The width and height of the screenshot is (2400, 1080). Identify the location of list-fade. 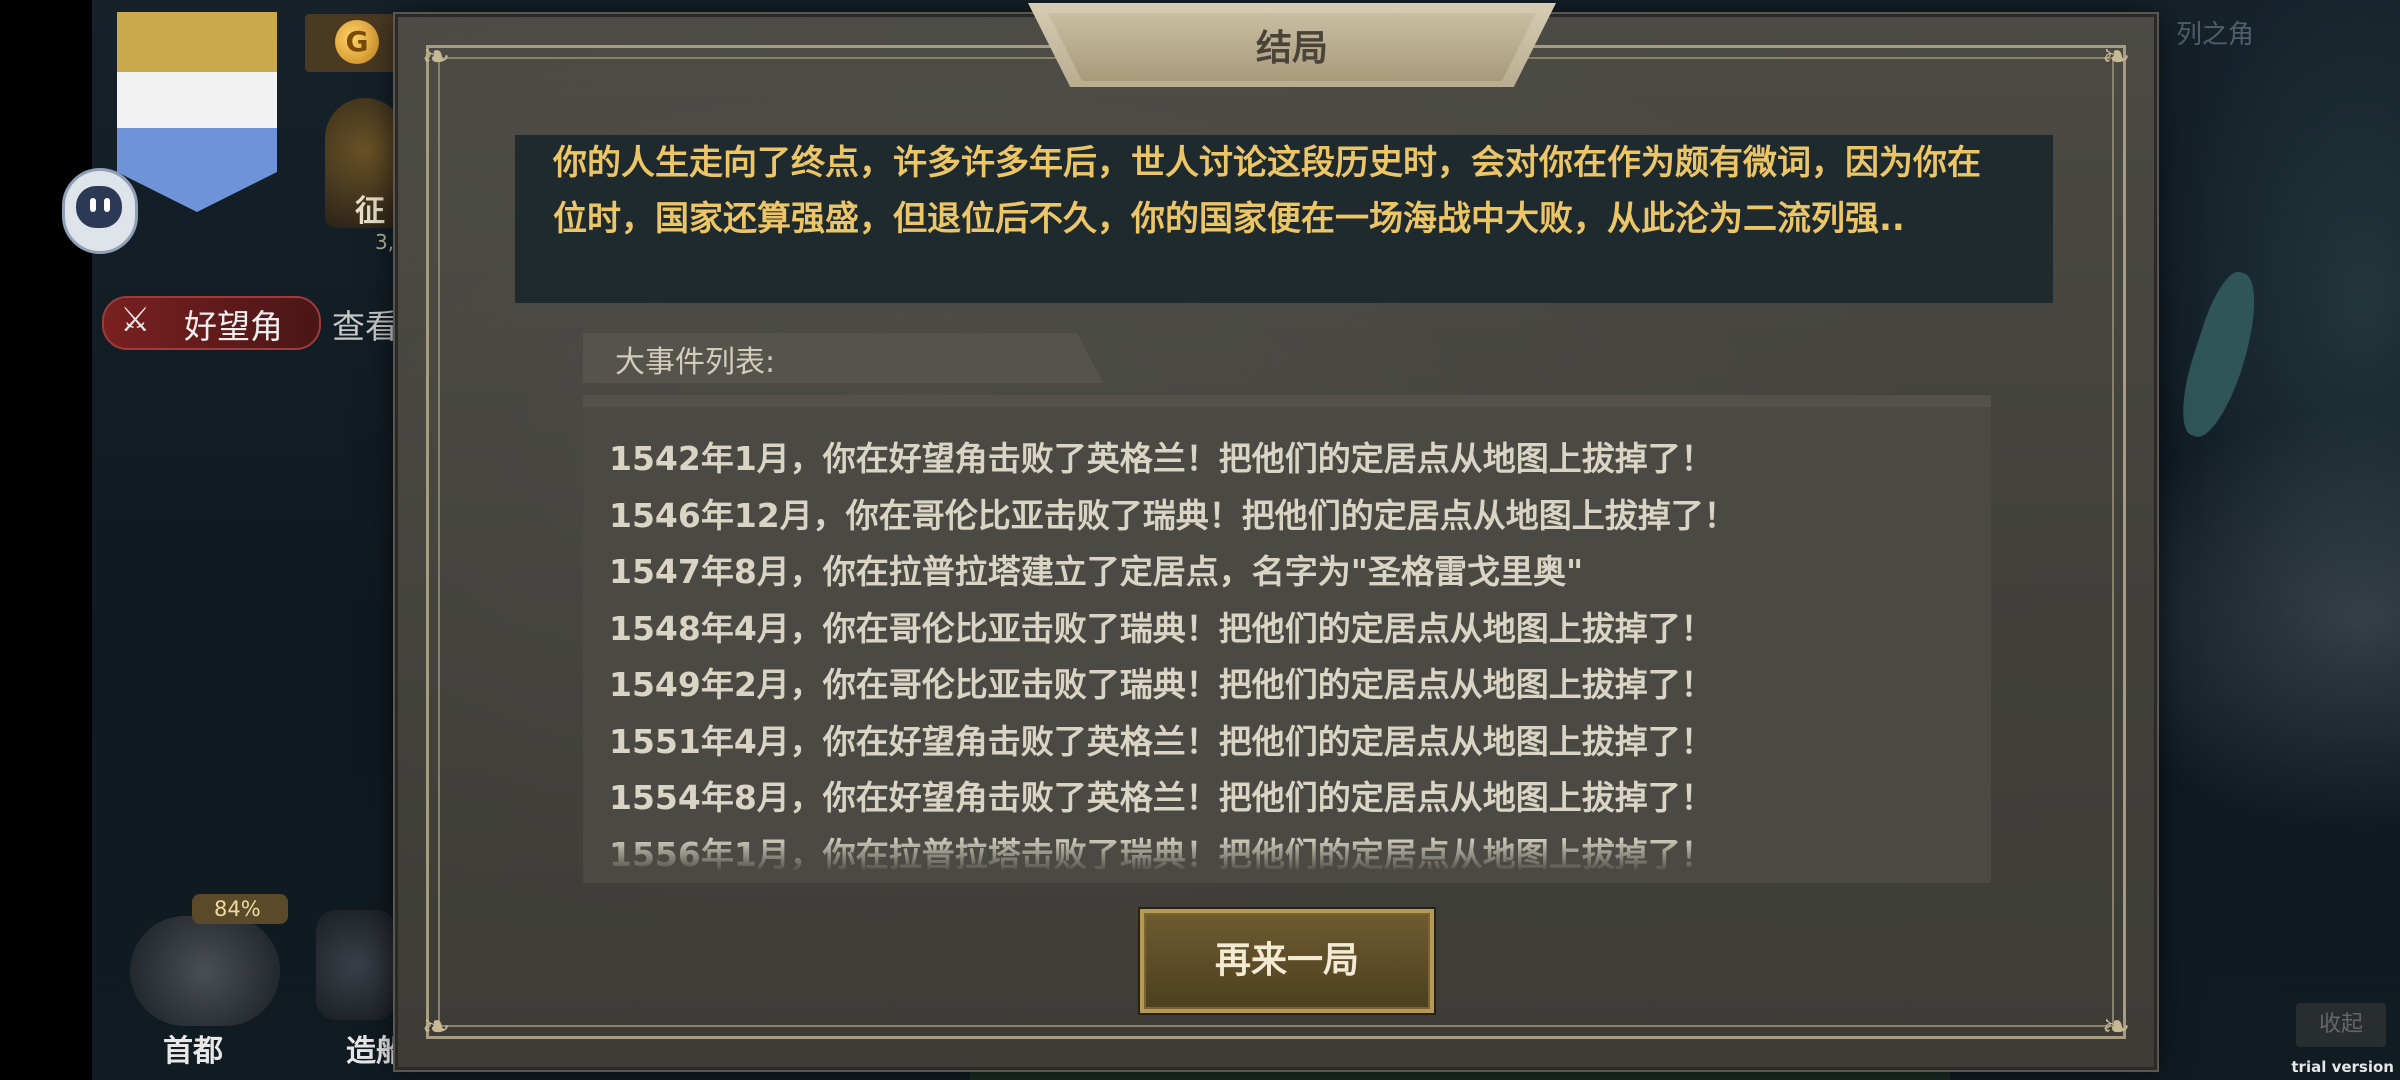
(1287, 860).